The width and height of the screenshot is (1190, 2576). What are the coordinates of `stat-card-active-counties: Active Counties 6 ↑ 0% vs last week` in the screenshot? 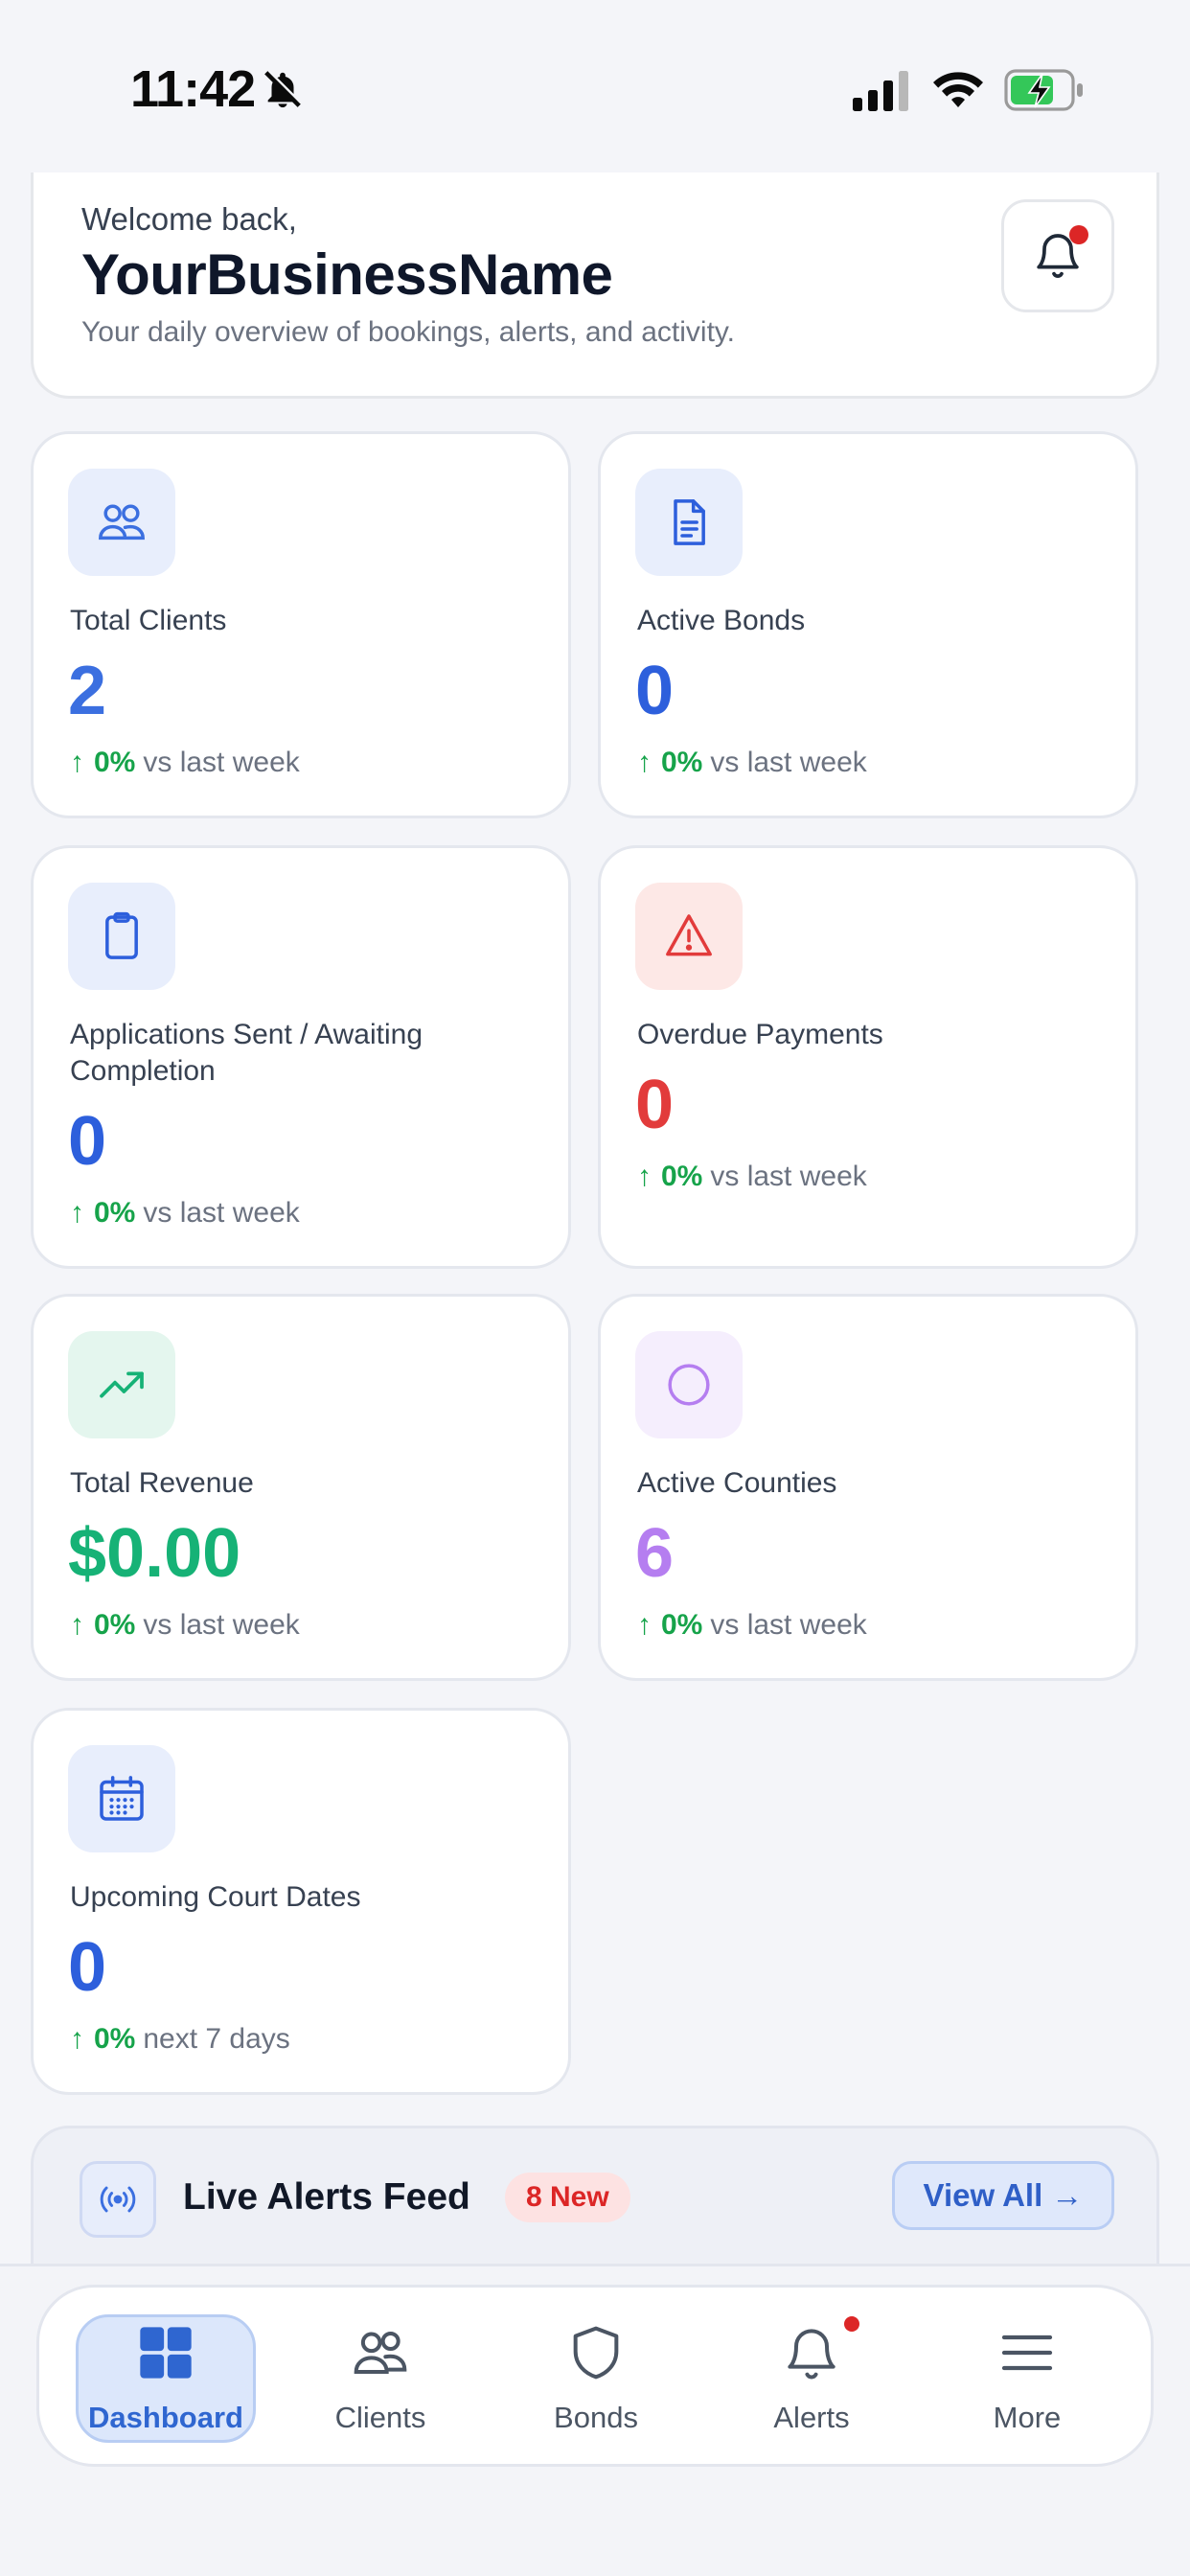 It's located at (868, 1487).